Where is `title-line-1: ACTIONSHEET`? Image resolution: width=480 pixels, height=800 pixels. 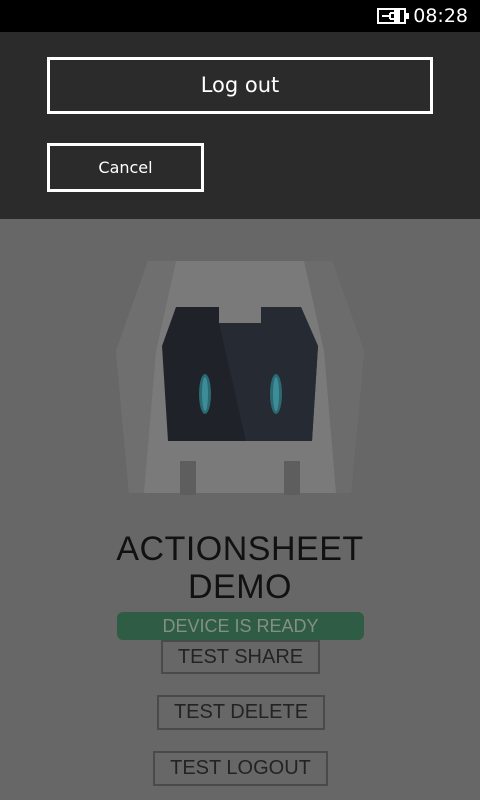
title-line-1: ACTIONSHEET is located at coordinates (240, 549).